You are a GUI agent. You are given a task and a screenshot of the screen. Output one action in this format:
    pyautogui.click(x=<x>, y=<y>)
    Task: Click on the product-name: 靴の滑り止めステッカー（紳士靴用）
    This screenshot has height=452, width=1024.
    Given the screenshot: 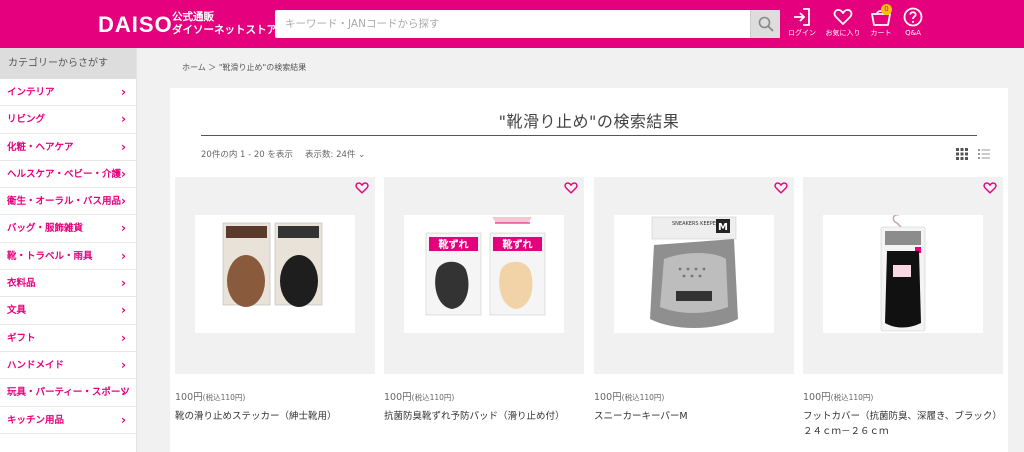 What is the action you would take?
    pyautogui.click(x=275, y=416)
    